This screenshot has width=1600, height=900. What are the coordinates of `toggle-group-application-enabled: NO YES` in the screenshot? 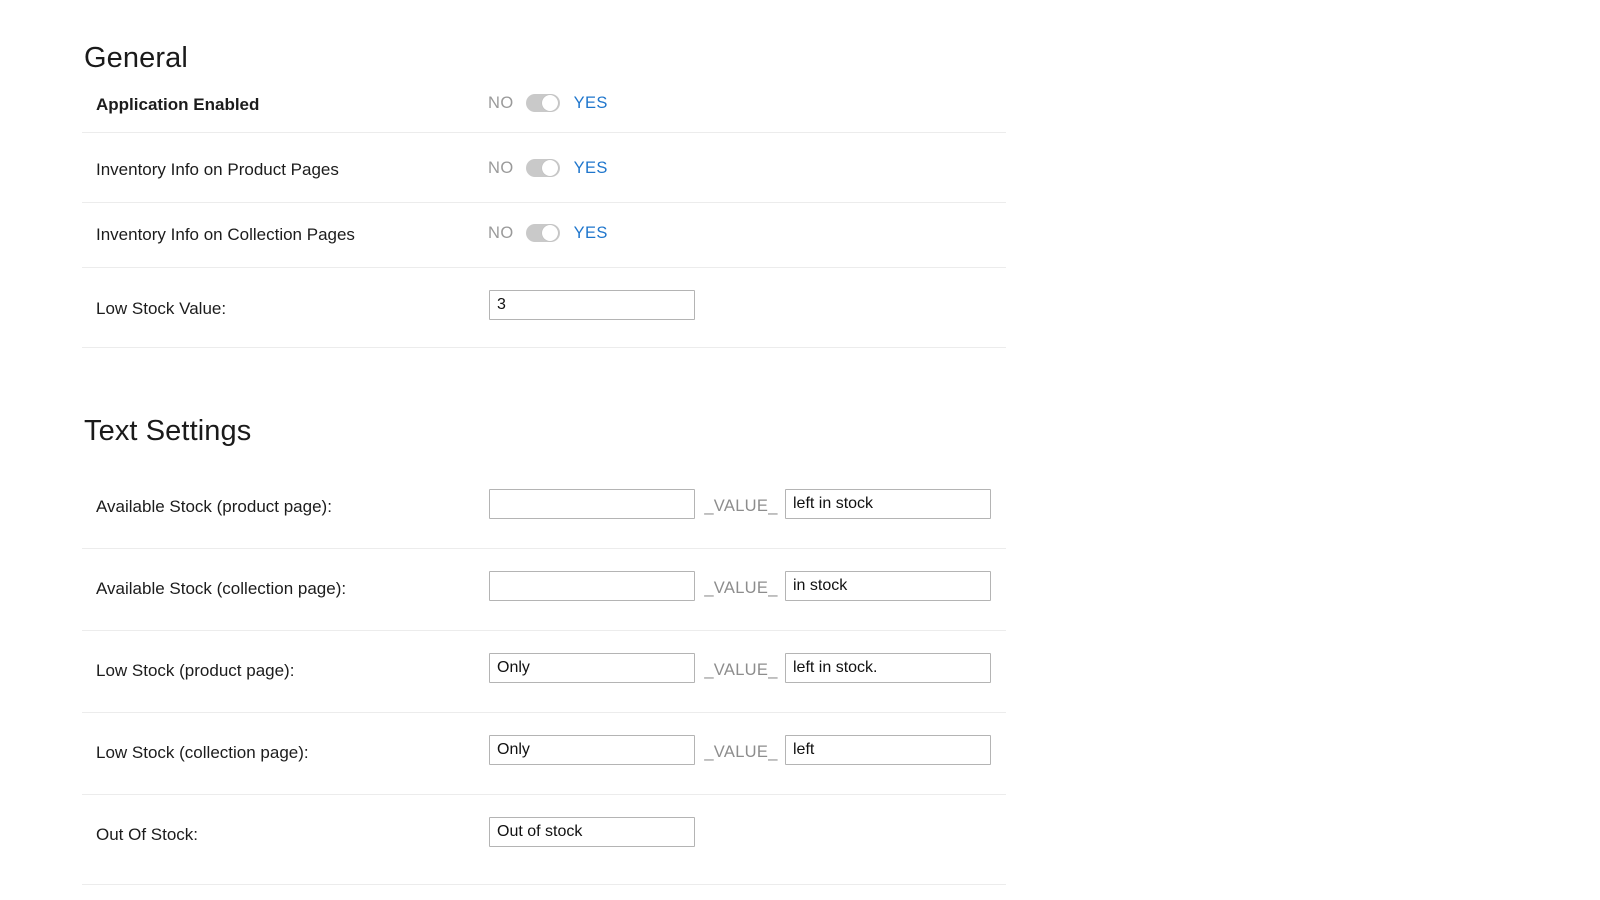 It's located at (548, 103).